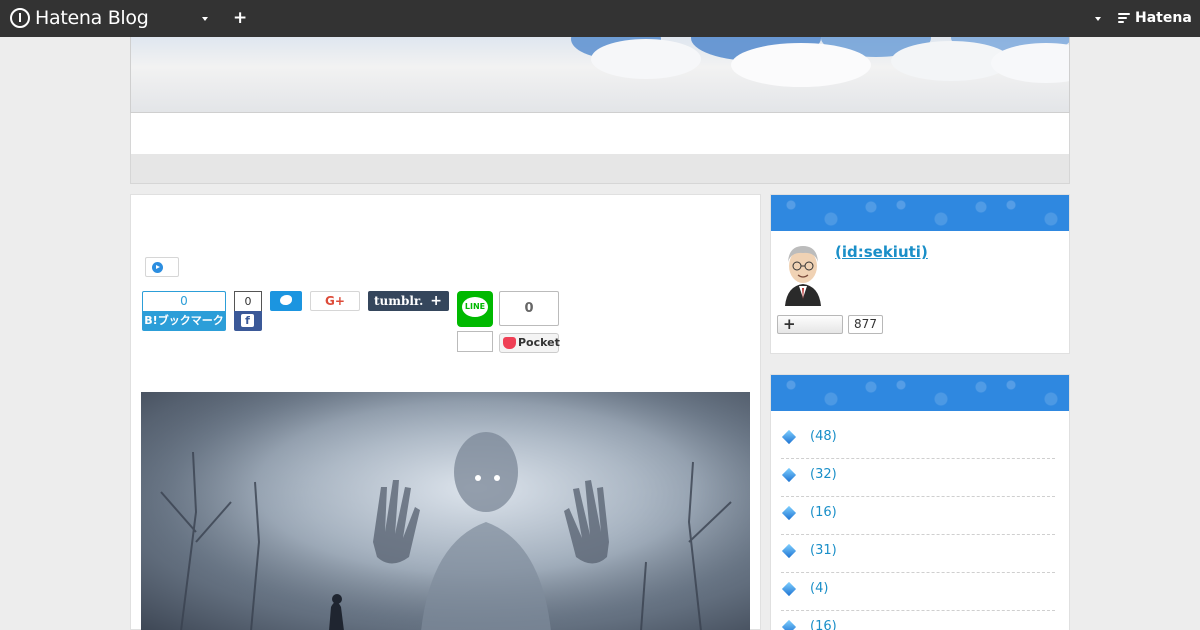 Image resolution: width=1200 pixels, height=630 pixels. I want to click on hatena-blog-logo: Hatena Blog, so click(79, 18).